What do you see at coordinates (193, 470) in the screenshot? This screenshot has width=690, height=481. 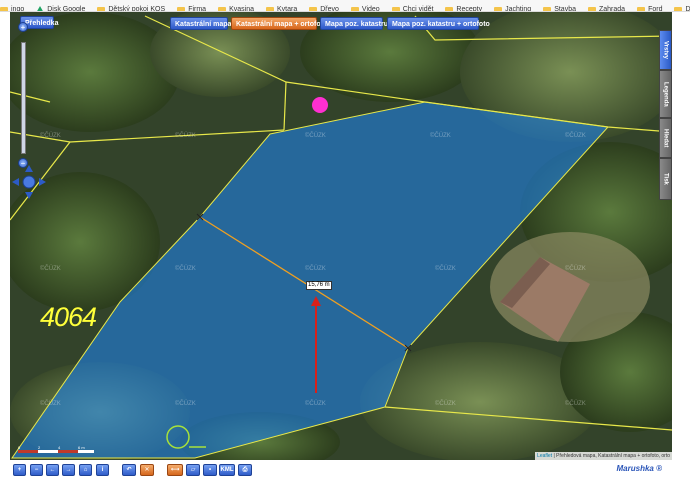 I see `area-icon: ▱` at bounding box center [193, 470].